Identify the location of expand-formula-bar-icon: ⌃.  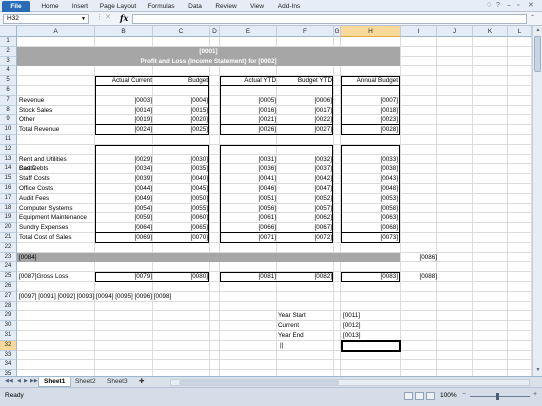
(532, 17).